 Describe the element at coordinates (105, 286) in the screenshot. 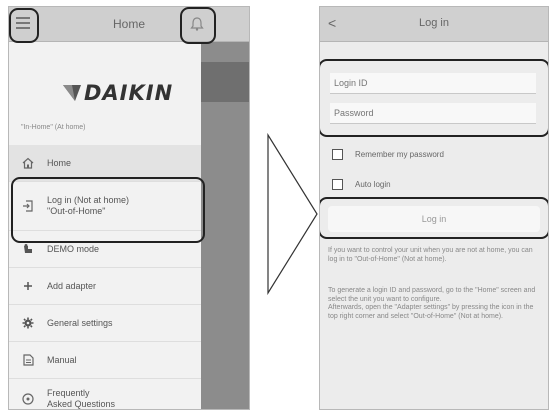

I see `menu-item-add-adapter: Add adapter` at that location.